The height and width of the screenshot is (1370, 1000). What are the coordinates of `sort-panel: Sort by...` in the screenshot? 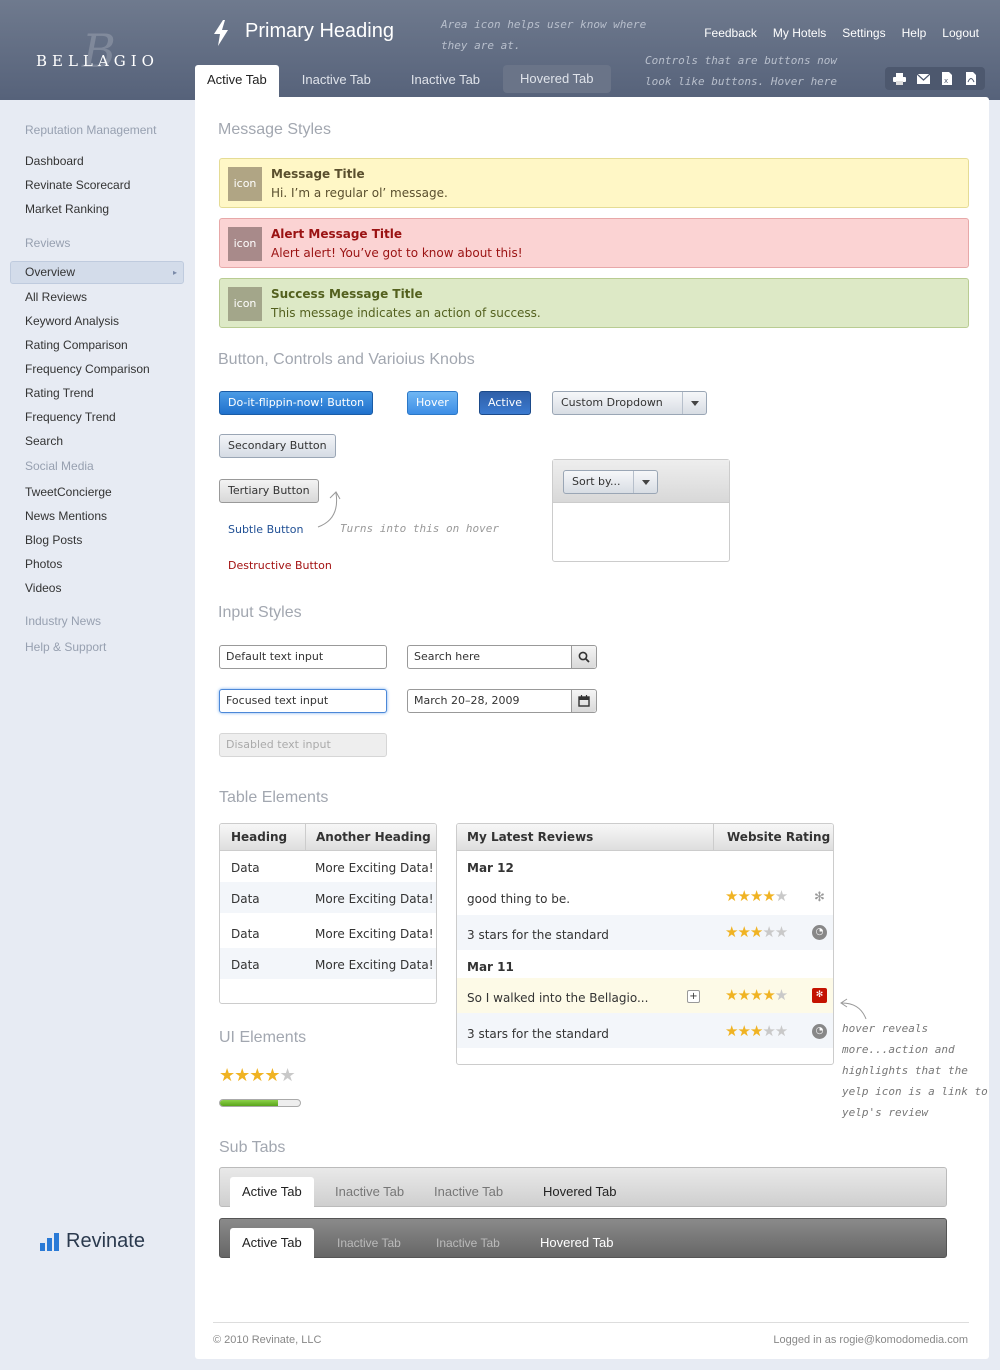 It's located at (641, 510).